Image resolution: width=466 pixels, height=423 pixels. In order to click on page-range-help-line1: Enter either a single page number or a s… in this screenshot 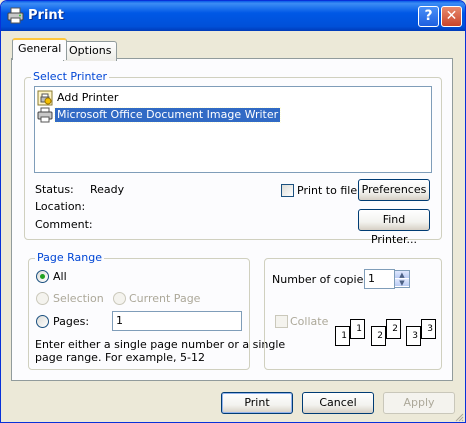, I will do `click(160, 344)`.